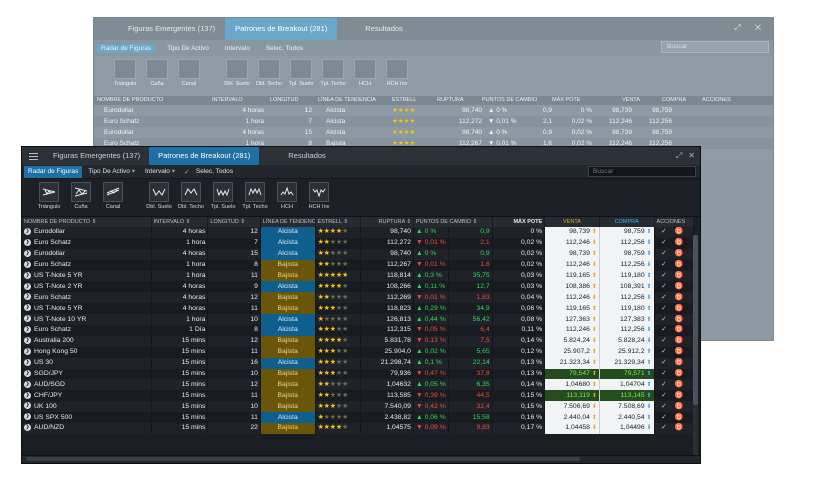  I want to click on bg-selec-todos: Selec. Todos, so click(284, 48).